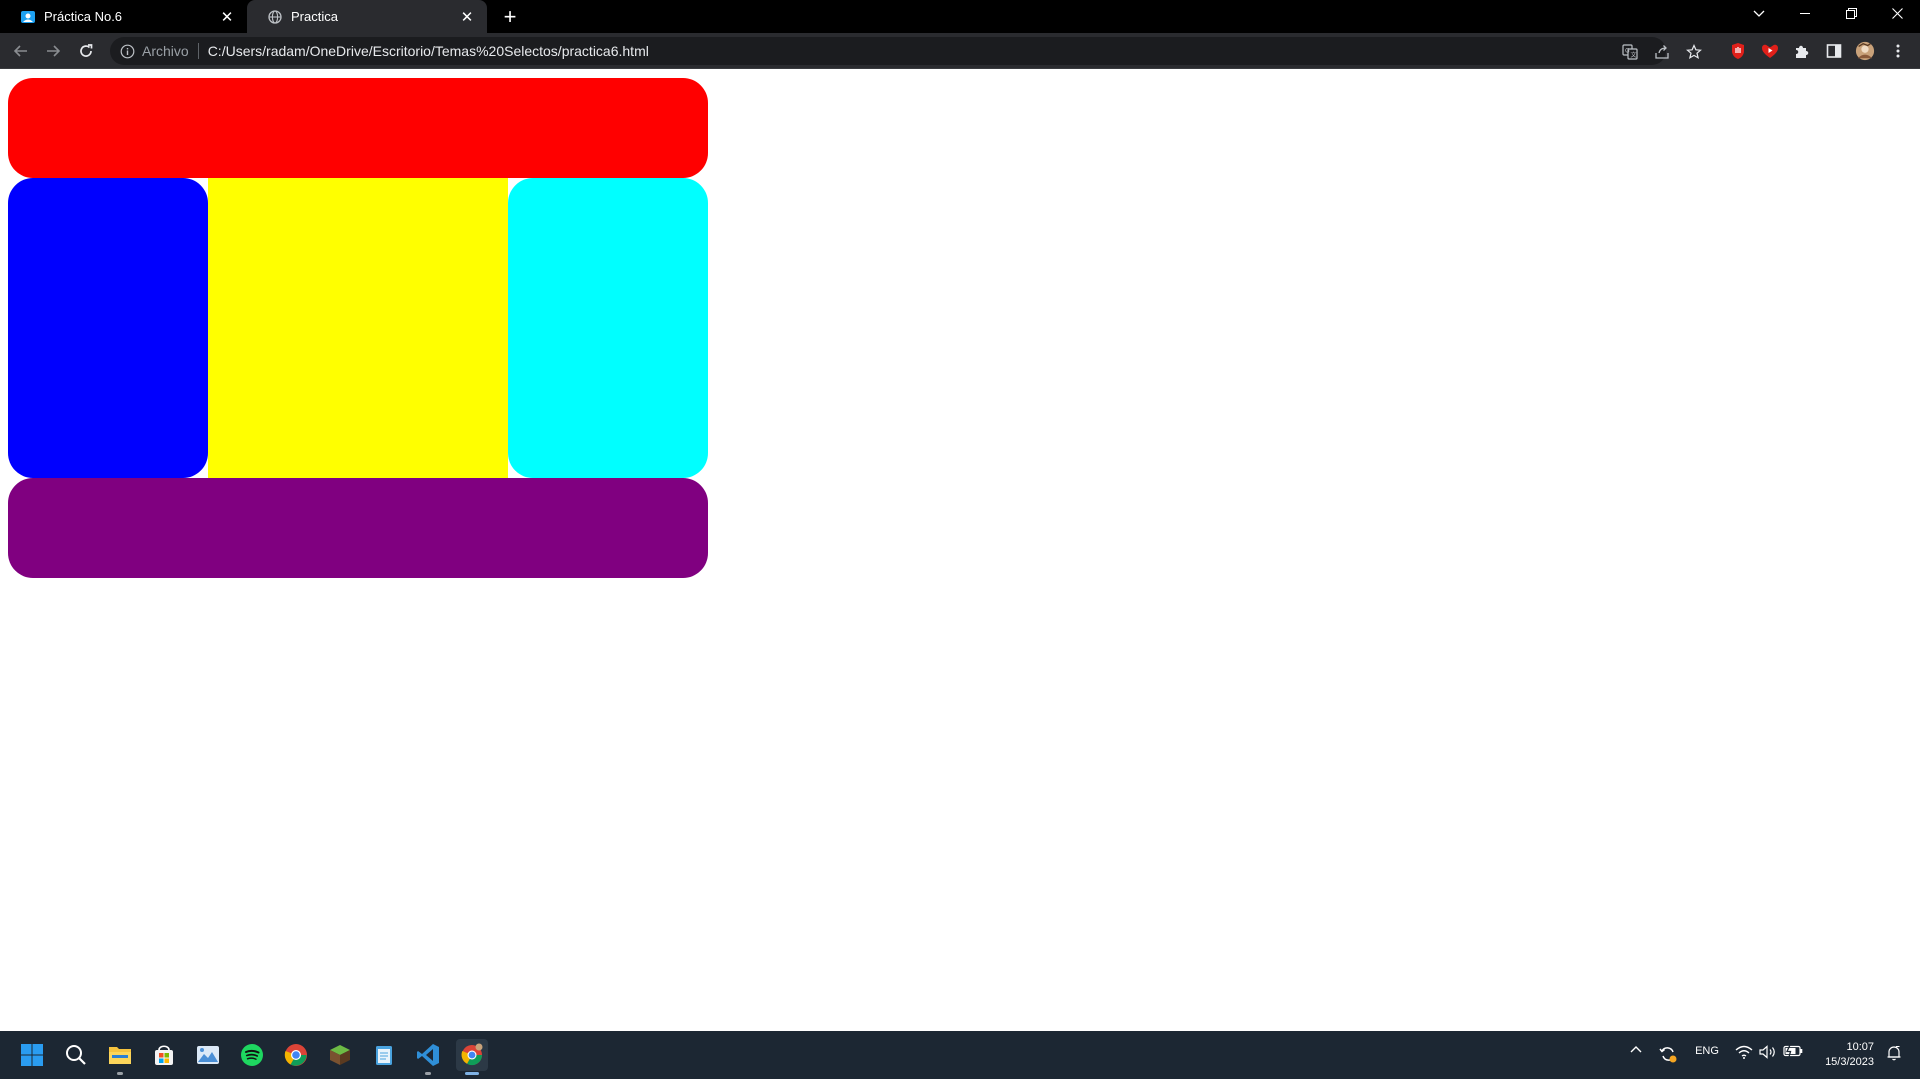 Image resolution: width=1920 pixels, height=1079 pixels. Describe the element at coordinates (384, 1055) in the screenshot. I see `notepad-icon` at that location.